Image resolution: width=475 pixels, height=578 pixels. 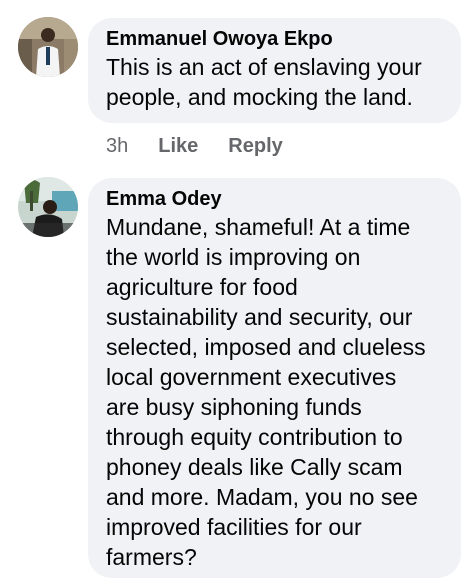 I want to click on comment-author: Emmanuel Owoya Ekpo, so click(x=274, y=39).